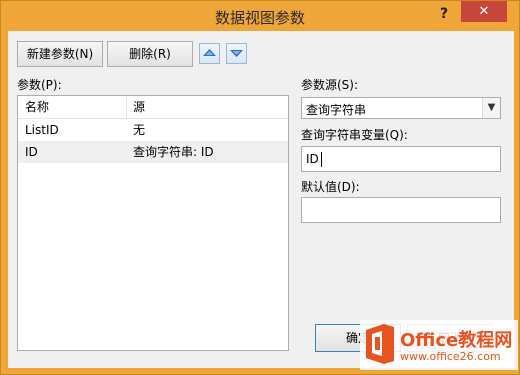  What do you see at coordinates (126, 107) in the screenshot?
I see `column-separator` at bounding box center [126, 107].